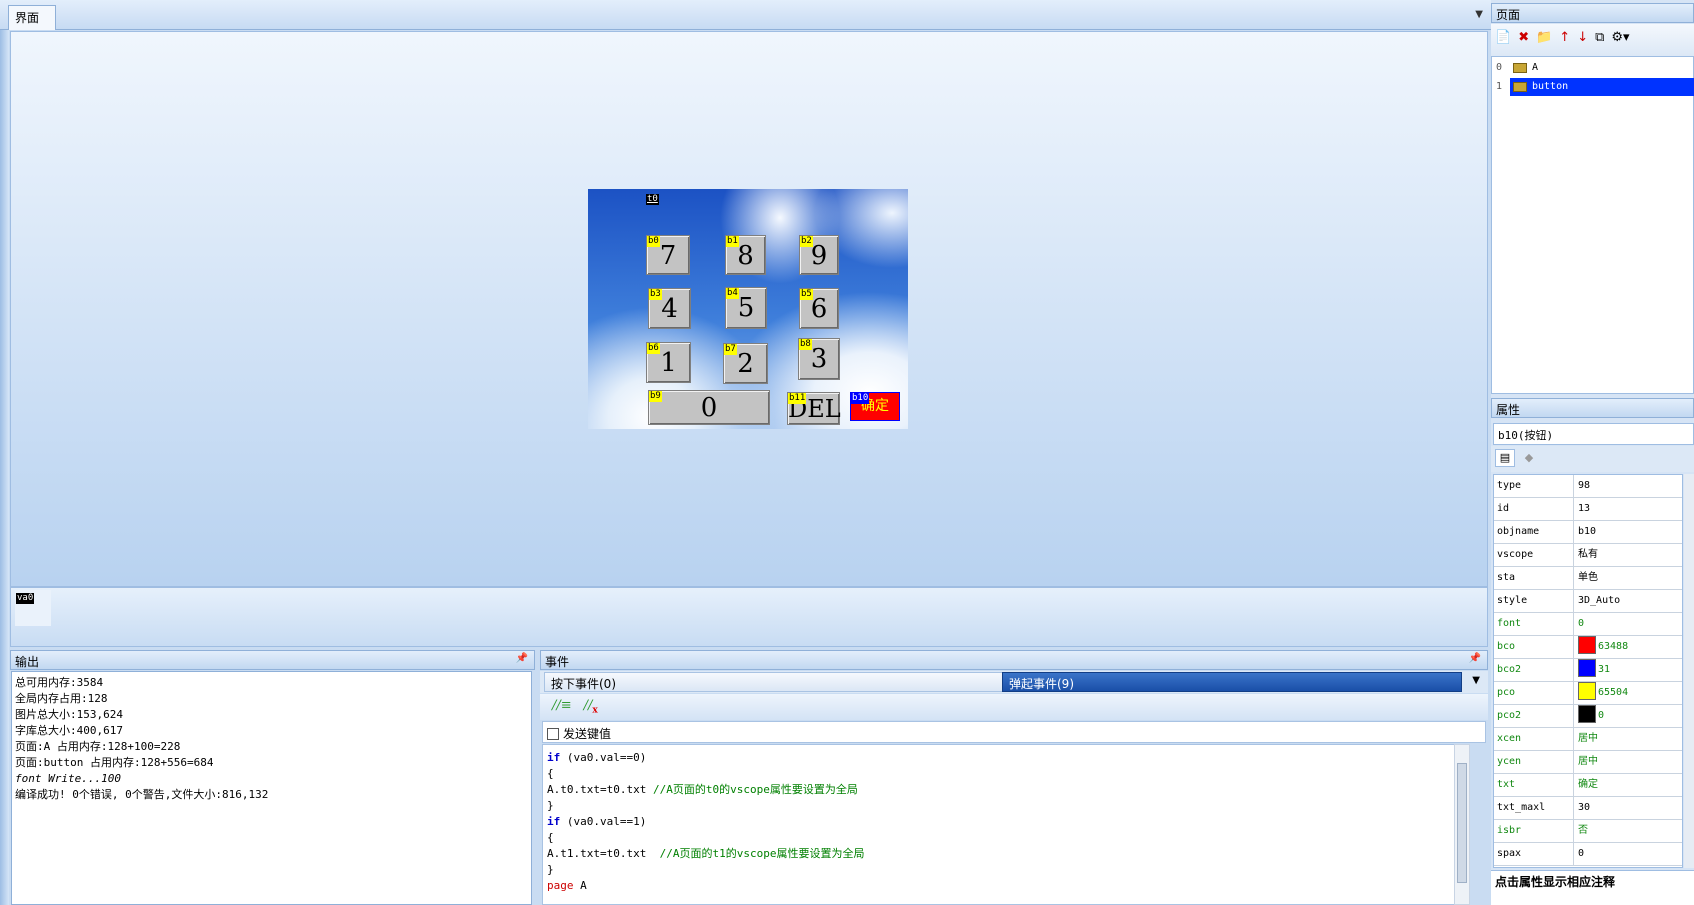  What do you see at coordinates (1628, 647) in the screenshot?
I see `property-value: 63488` at bounding box center [1628, 647].